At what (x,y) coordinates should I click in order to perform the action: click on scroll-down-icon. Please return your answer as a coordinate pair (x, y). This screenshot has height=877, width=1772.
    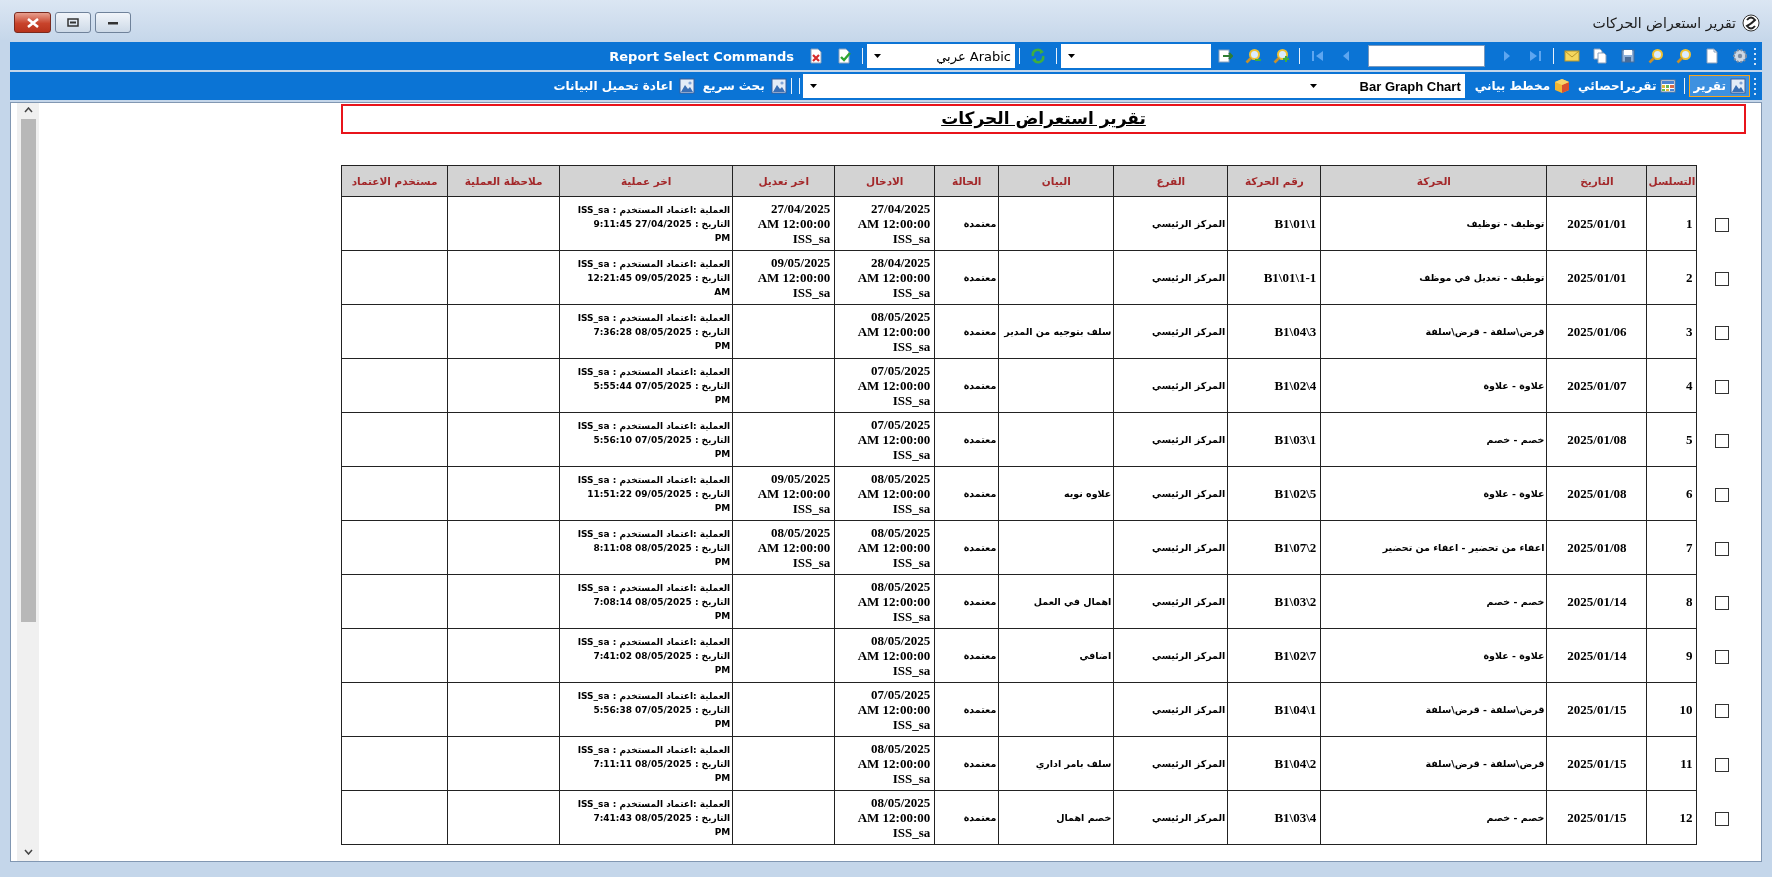
    Looking at the image, I should click on (28, 852).